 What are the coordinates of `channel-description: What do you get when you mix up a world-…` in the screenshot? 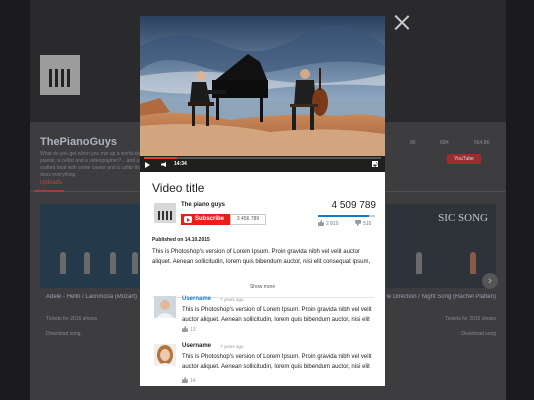 It's located at (93, 164).